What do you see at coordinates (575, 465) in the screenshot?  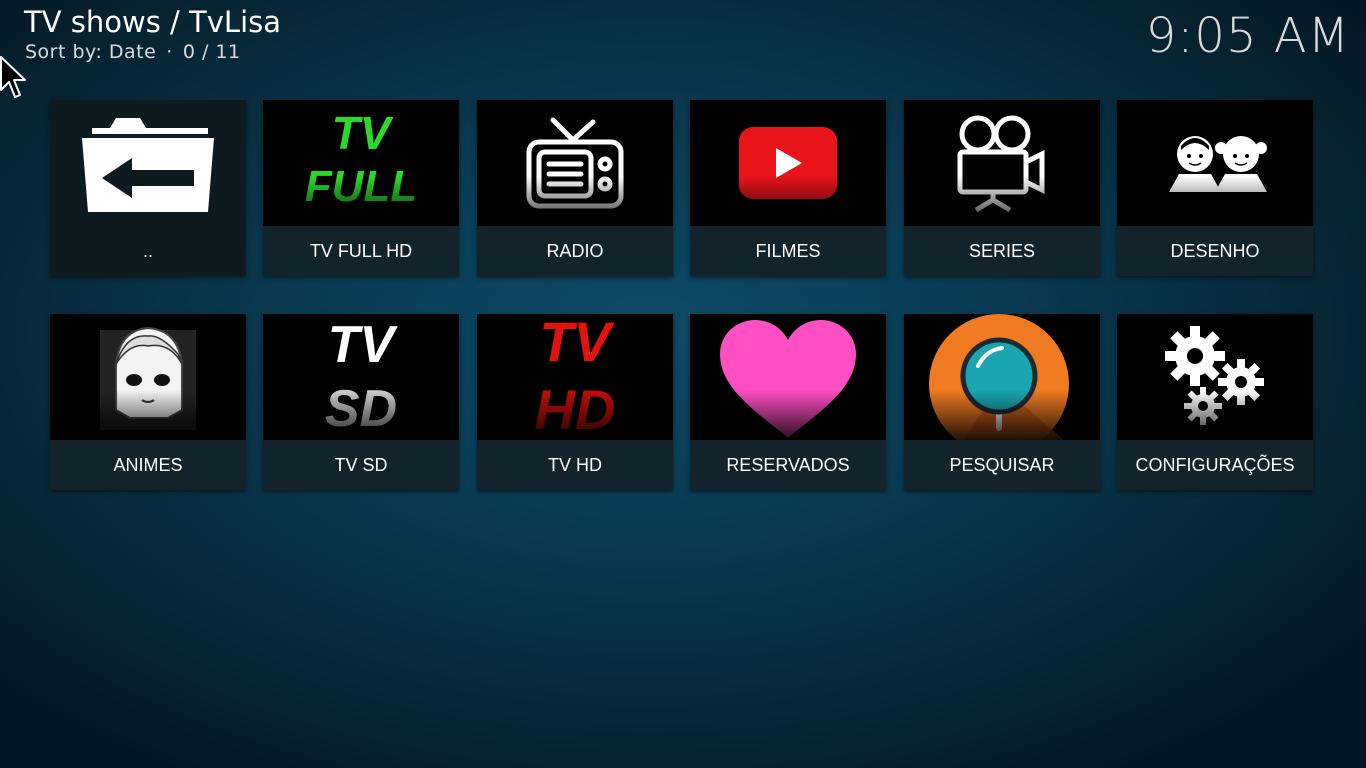 I see `tile-label: TV HD` at bounding box center [575, 465].